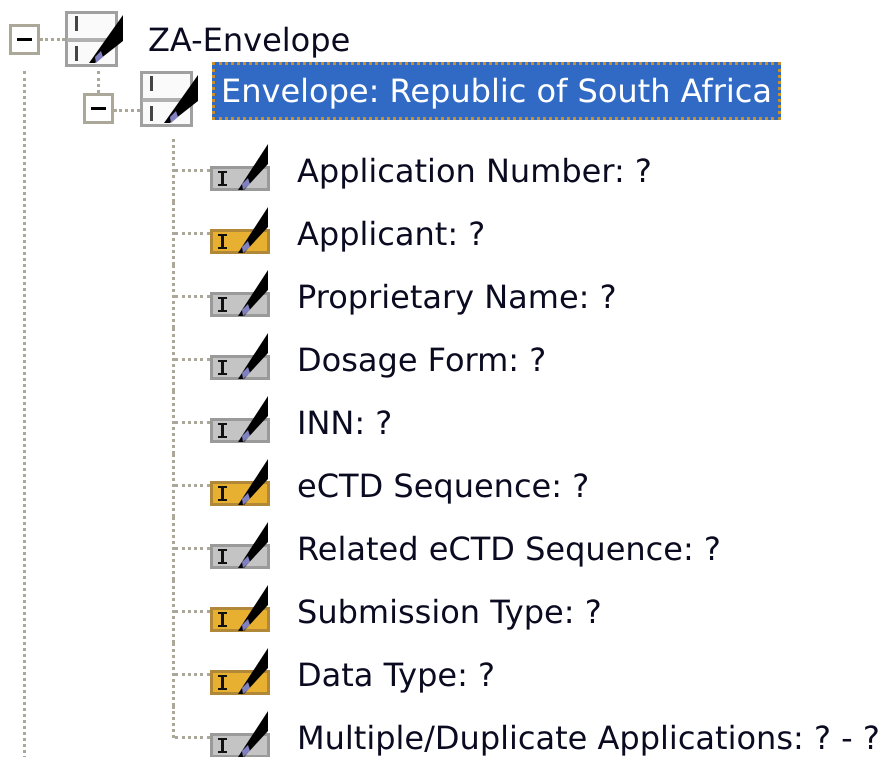  What do you see at coordinates (449, 612) in the screenshot?
I see `tree-node-label: Submission Type: ?` at bounding box center [449, 612].